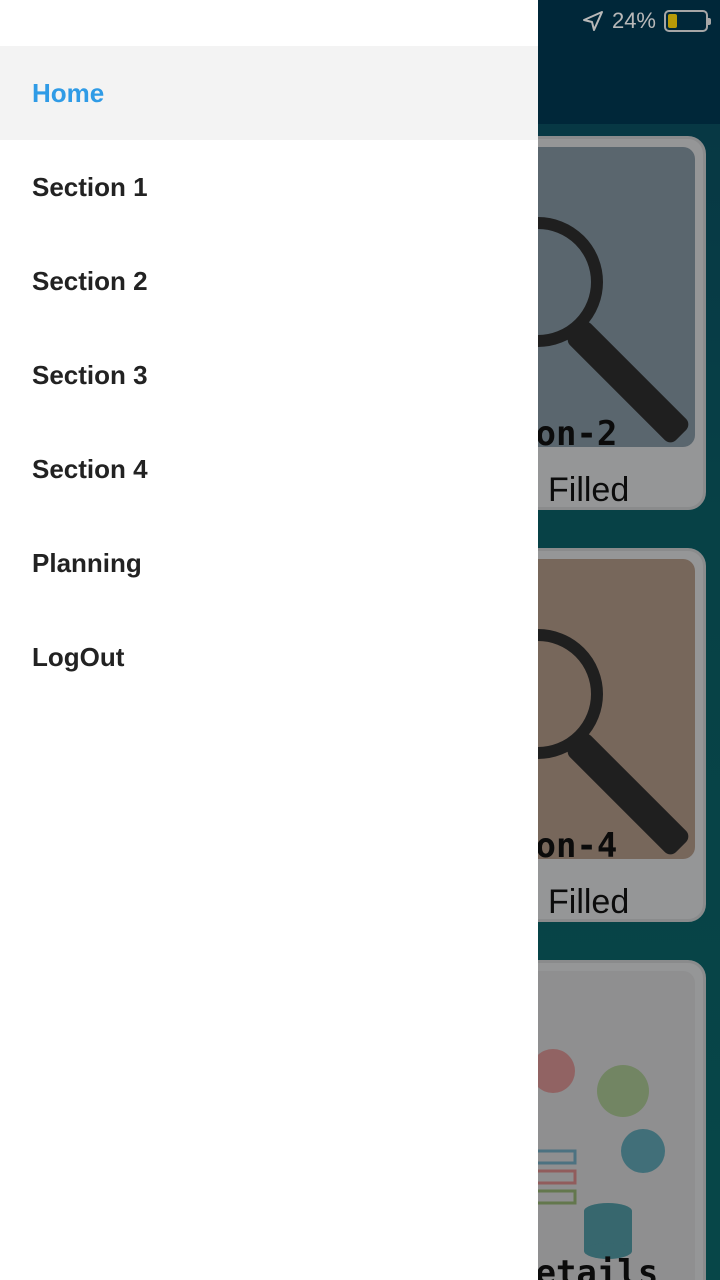 Image resolution: width=720 pixels, height=1280 pixels. What do you see at coordinates (269, 469) in the screenshot?
I see `menu-item-section-4: Section 4` at bounding box center [269, 469].